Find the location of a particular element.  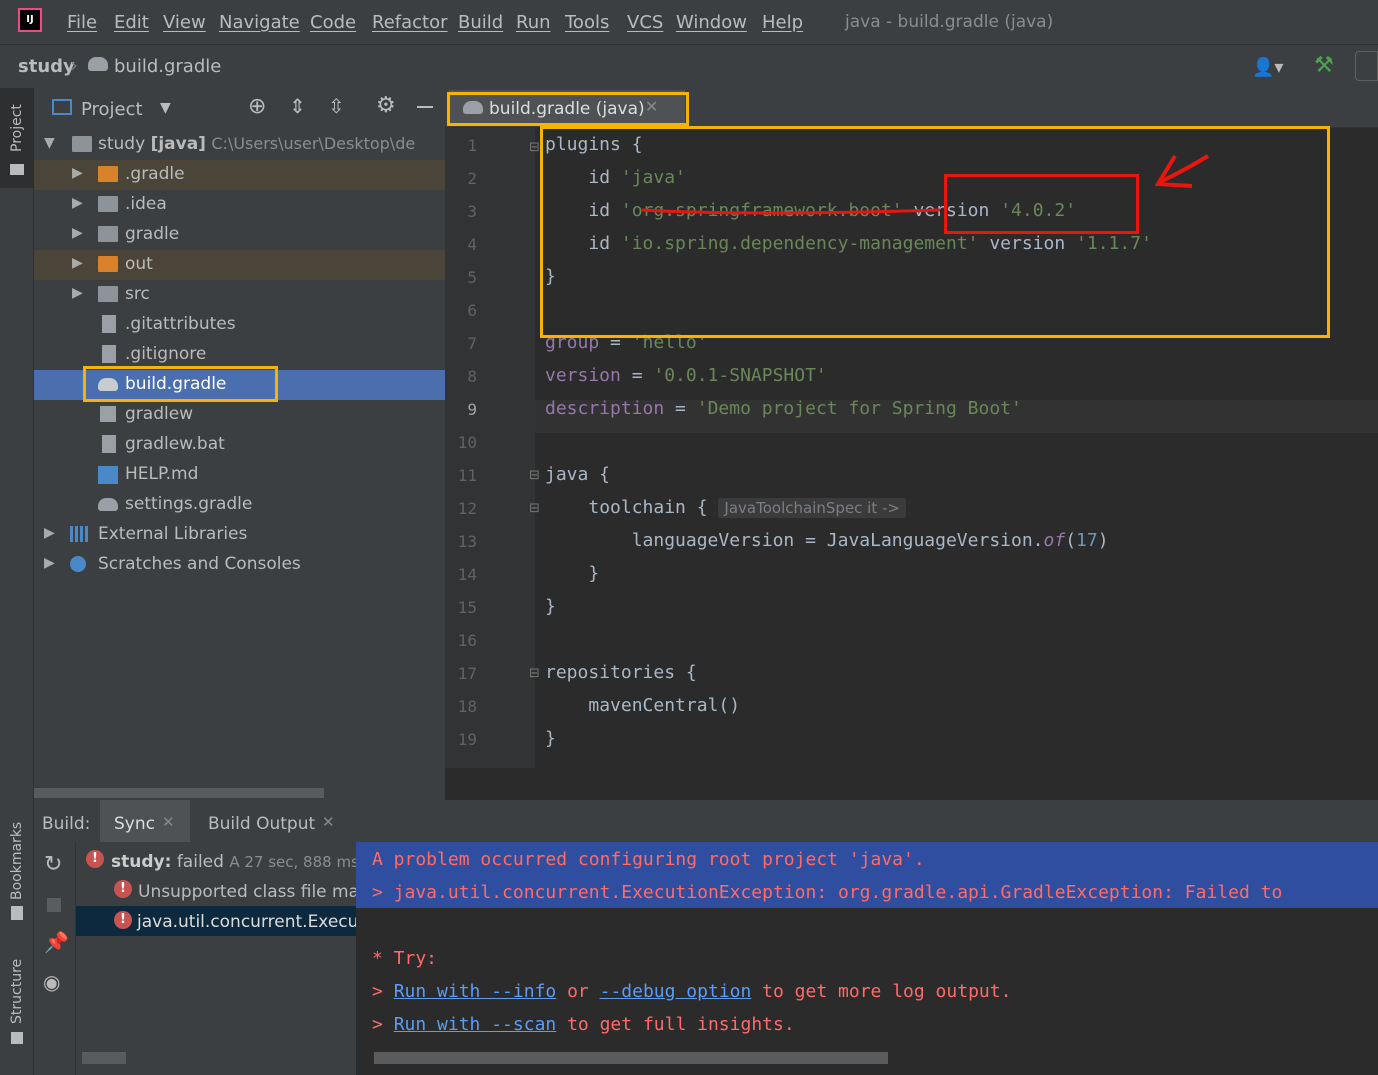

menu-edit: Edit is located at coordinates (131, 22).